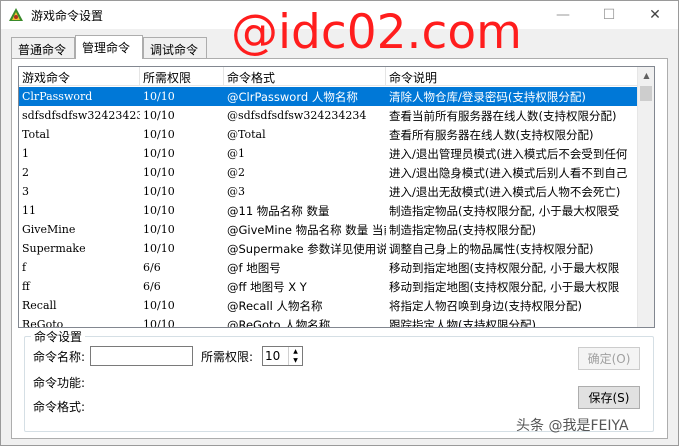 This screenshot has height=446, width=679. Describe the element at coordinates (328, 172) in the screenshot. I see `table-row: 2 10/10 @2 进入/退出隐身模式(进入模式后别人看不到自己` at that location.